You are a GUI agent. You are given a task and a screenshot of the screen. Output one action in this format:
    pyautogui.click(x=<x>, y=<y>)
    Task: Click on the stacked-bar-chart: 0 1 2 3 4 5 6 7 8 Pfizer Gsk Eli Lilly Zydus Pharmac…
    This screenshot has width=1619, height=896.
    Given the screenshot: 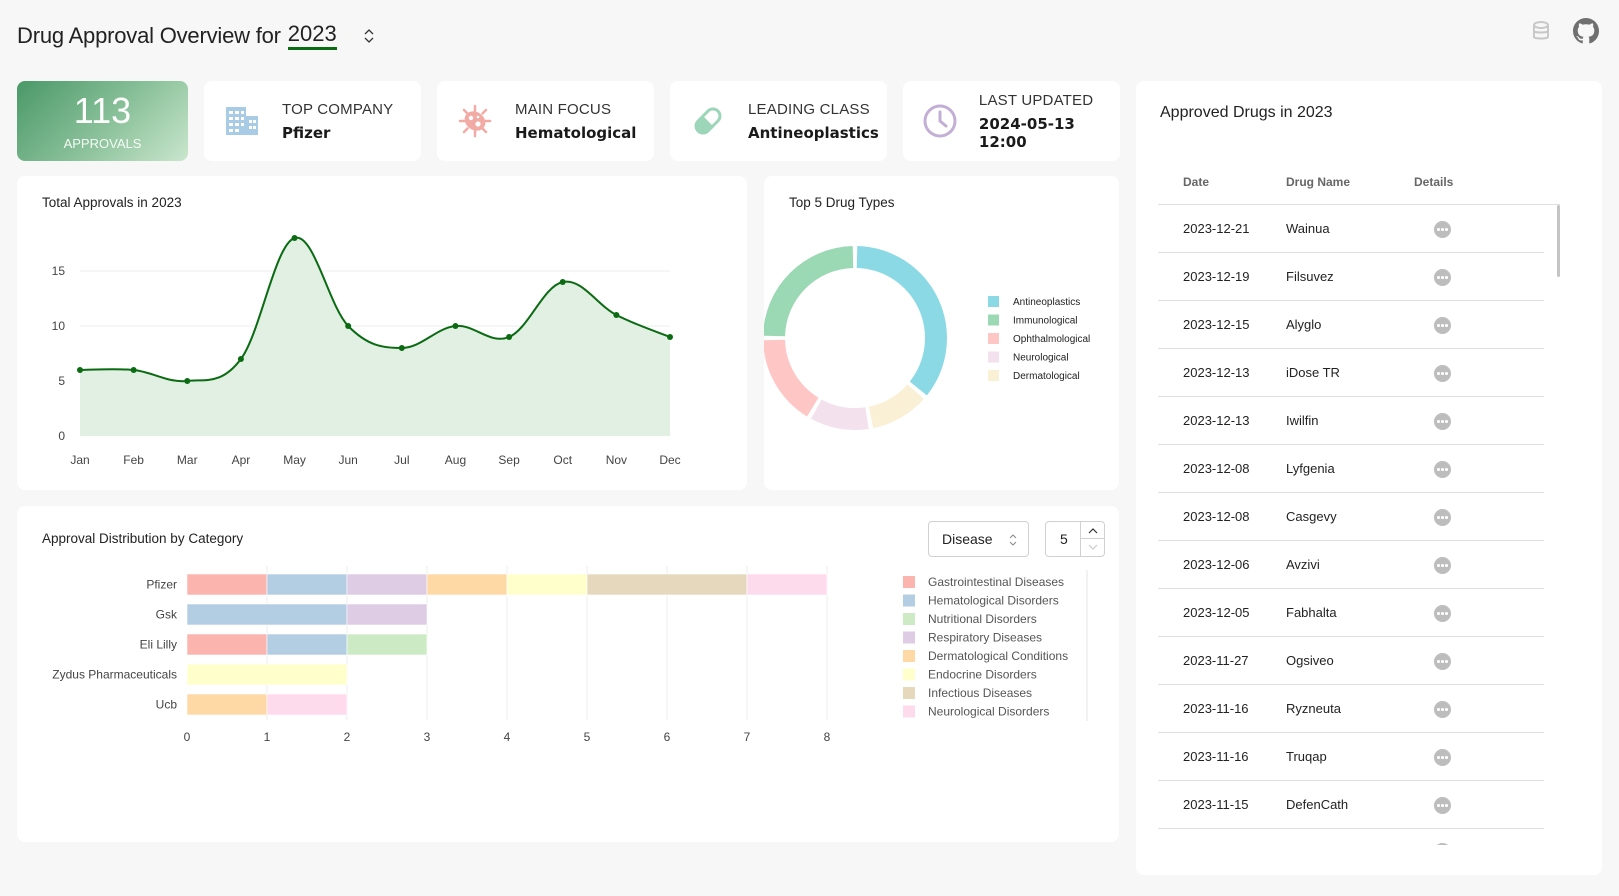 What is the action you would take?
    pyautogui.click(x=570, y=655)
    